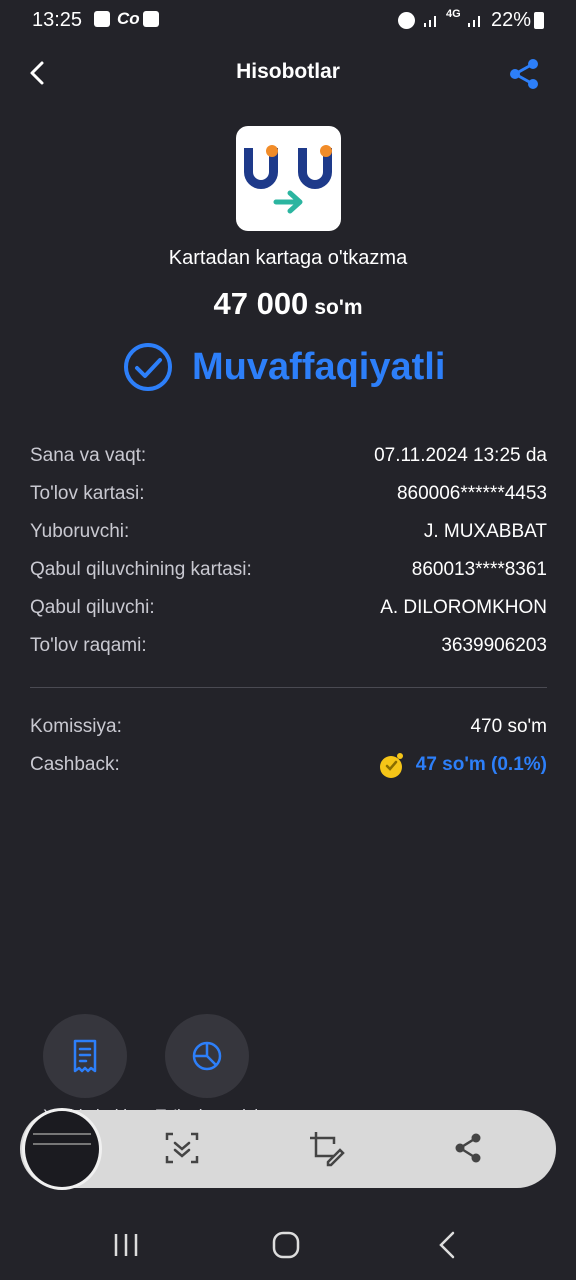  I want to click on fee-value: 470 so'm, so click(508, 726).